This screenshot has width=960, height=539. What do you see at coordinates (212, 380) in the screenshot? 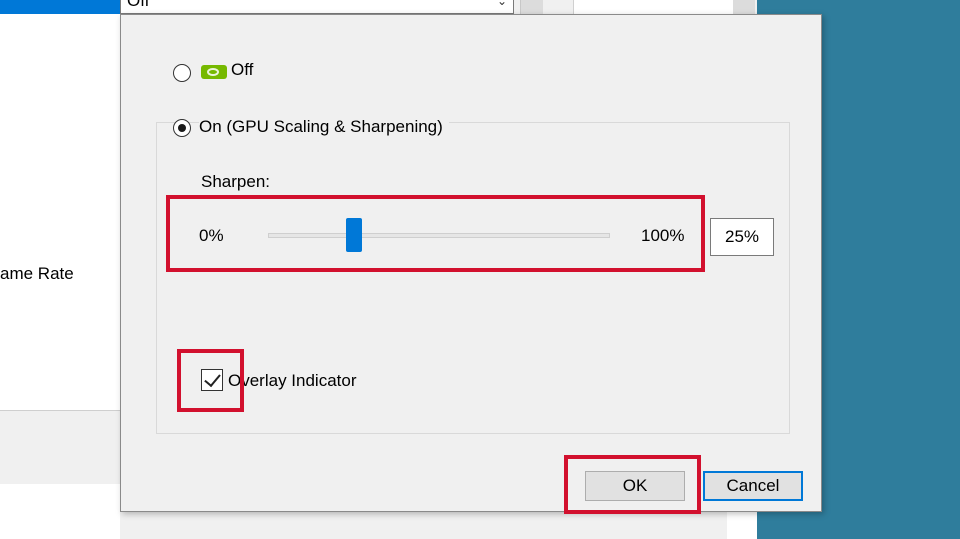
I see `overlay-indicator-checkbox` at bounding box center [212, 380].